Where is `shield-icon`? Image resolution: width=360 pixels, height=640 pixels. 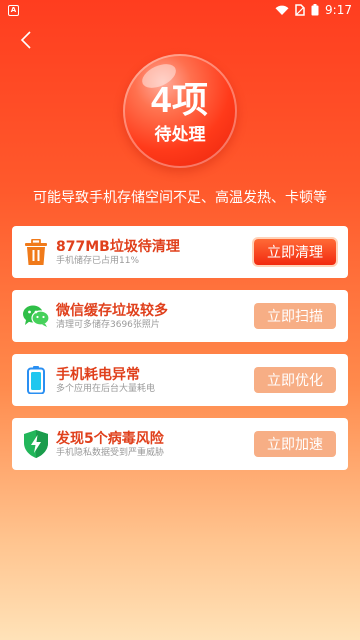 shield-icon is located at coordinates (36, 444).